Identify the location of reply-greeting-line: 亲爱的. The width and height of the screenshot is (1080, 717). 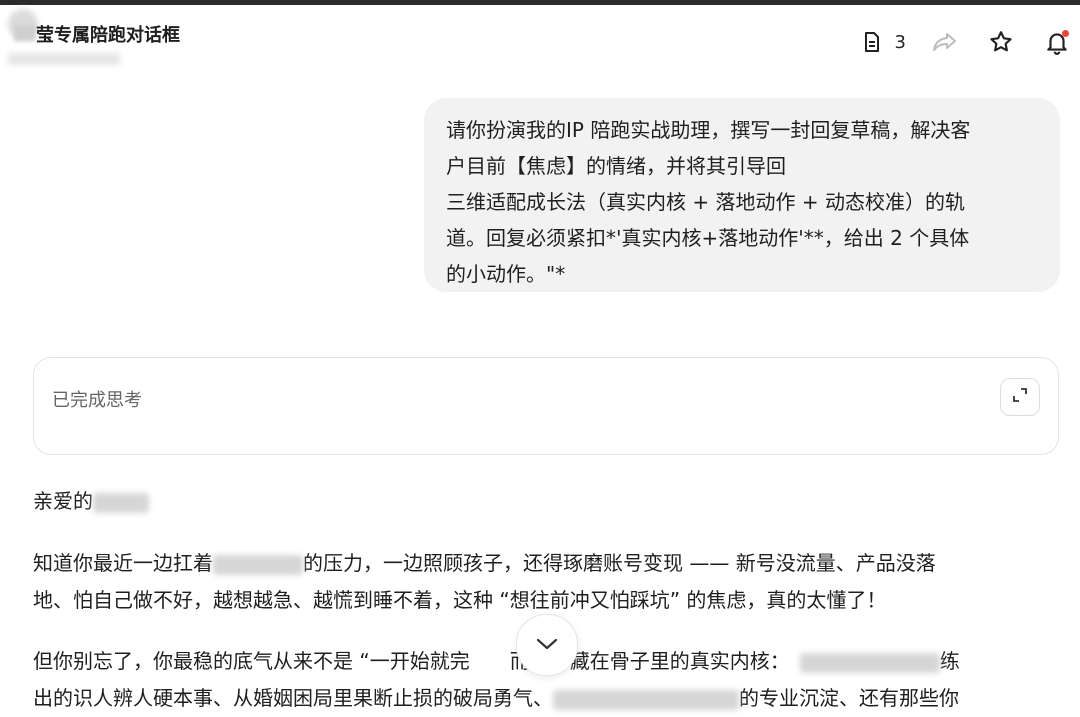
(91, 501).